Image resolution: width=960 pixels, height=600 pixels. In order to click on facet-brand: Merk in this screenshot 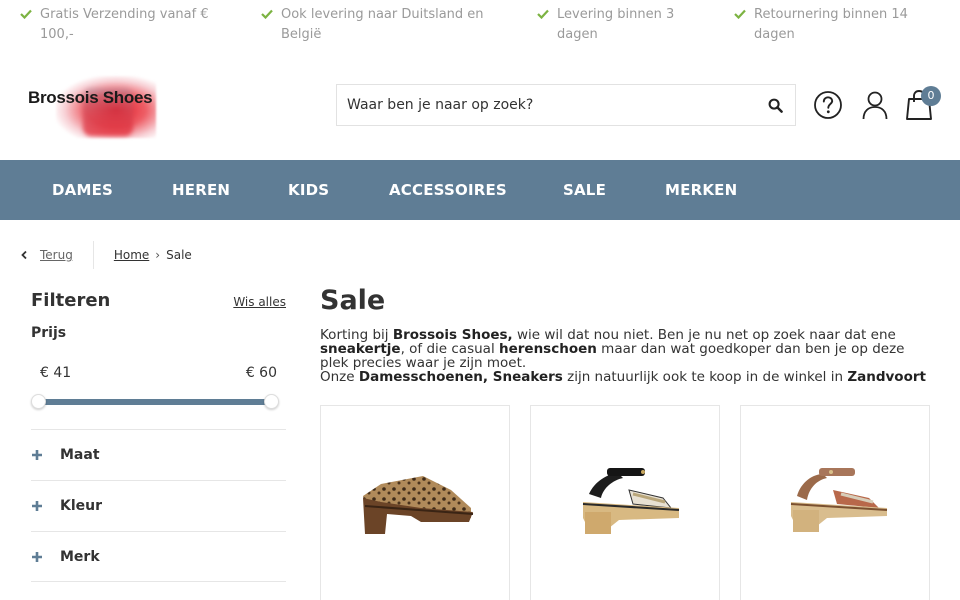, I will do `click(158, 556)`.